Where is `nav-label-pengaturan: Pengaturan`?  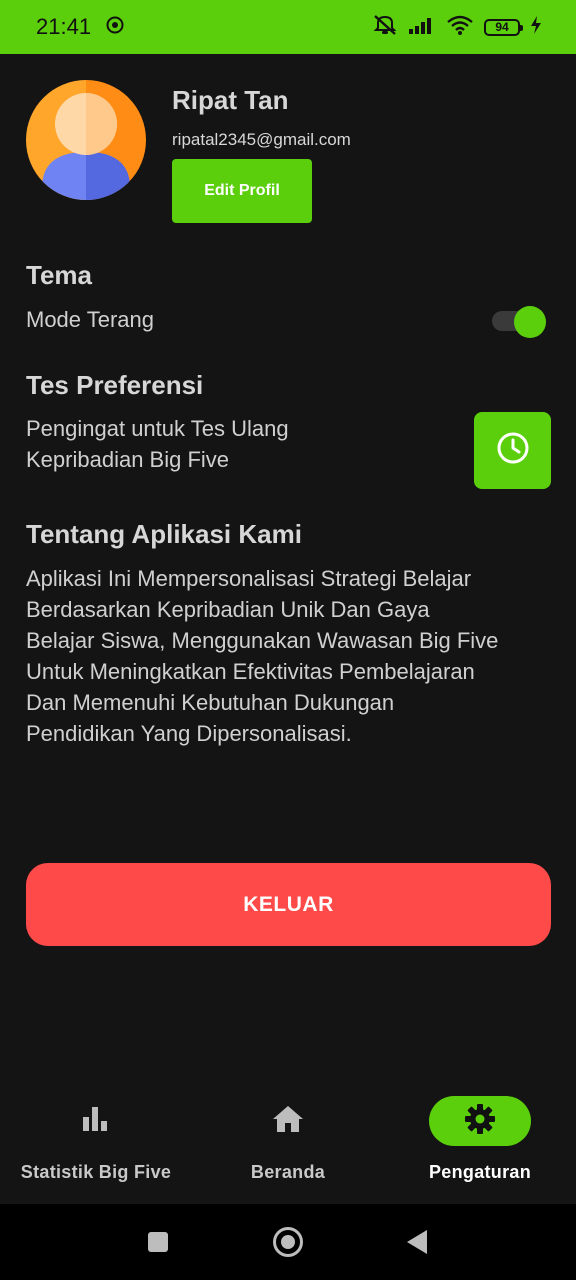
nav-label-pengaturan: Pengaturan is located at coordinates (480, 1172).